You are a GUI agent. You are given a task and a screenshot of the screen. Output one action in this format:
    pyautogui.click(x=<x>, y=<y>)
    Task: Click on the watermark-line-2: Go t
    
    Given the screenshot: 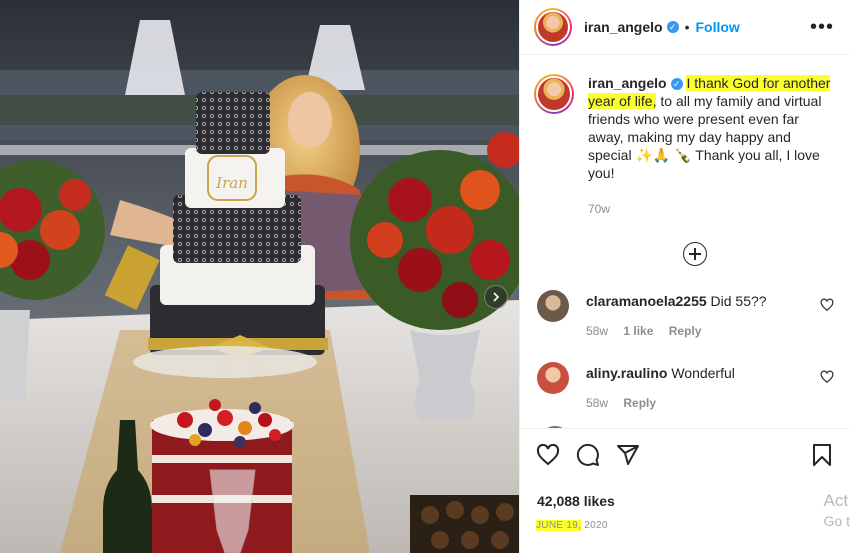 What is the action you would take?
    pyautogui.click(x=836, y=521)
    